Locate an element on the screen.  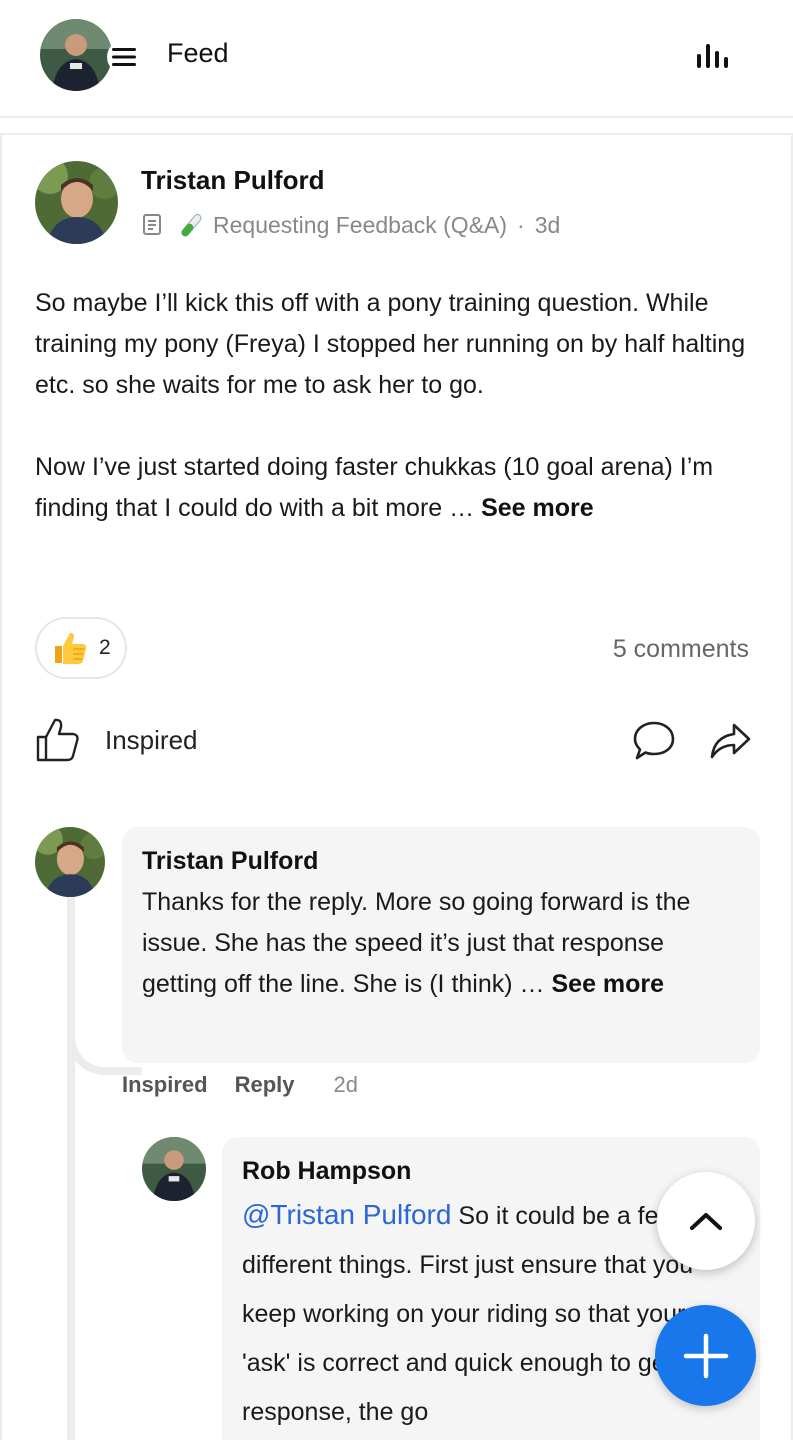
create-post-button is located at coordinates (705, 1355).